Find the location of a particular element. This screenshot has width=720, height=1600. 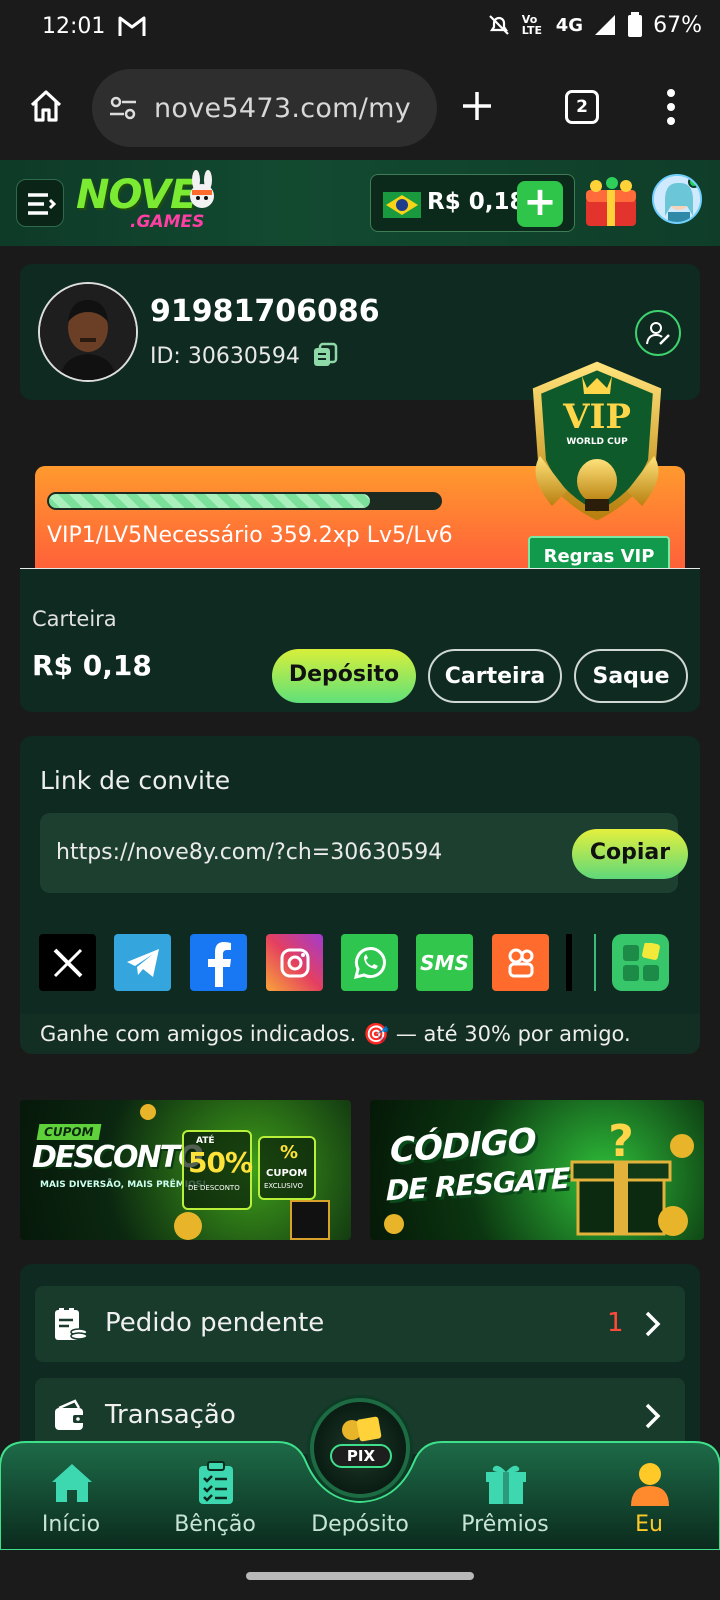

pending-count-badge: 1 is located at coordinates (615, 1323).